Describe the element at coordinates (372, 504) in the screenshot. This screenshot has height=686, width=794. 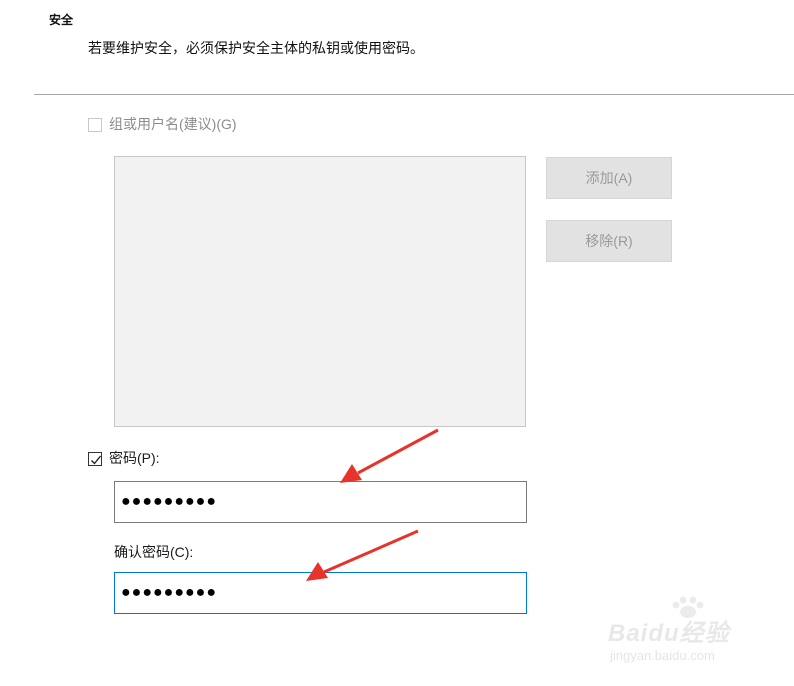
I see `red-arrow-annotation-icon` at that location.